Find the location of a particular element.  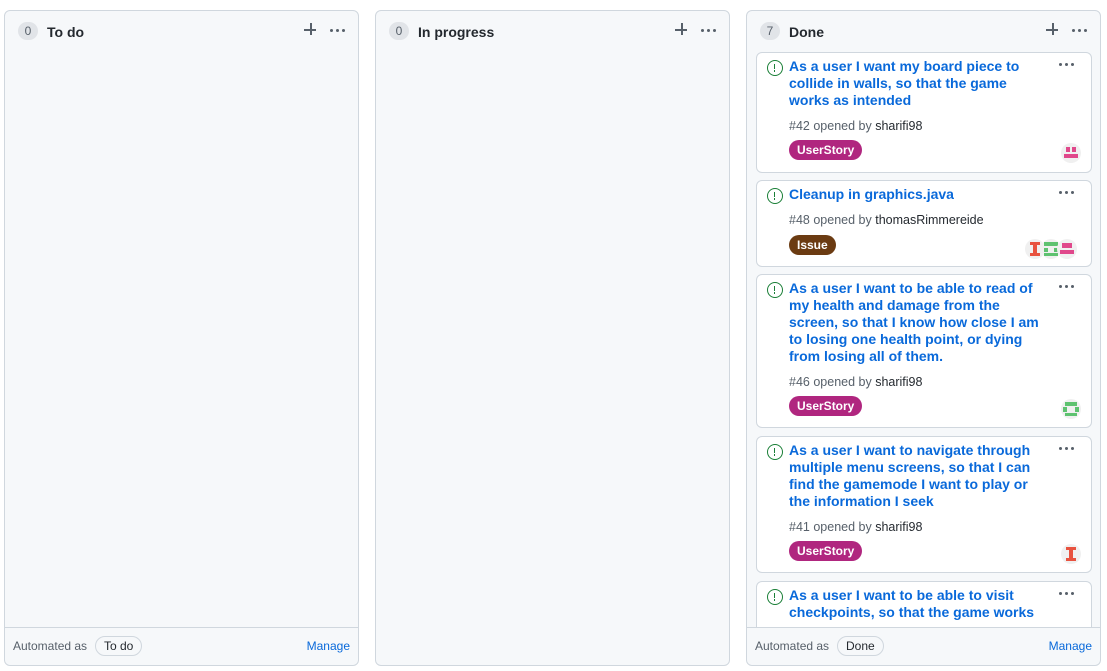

issue-meta: #48 opened by thomasRimmereide is located at coordinates (886, 220).